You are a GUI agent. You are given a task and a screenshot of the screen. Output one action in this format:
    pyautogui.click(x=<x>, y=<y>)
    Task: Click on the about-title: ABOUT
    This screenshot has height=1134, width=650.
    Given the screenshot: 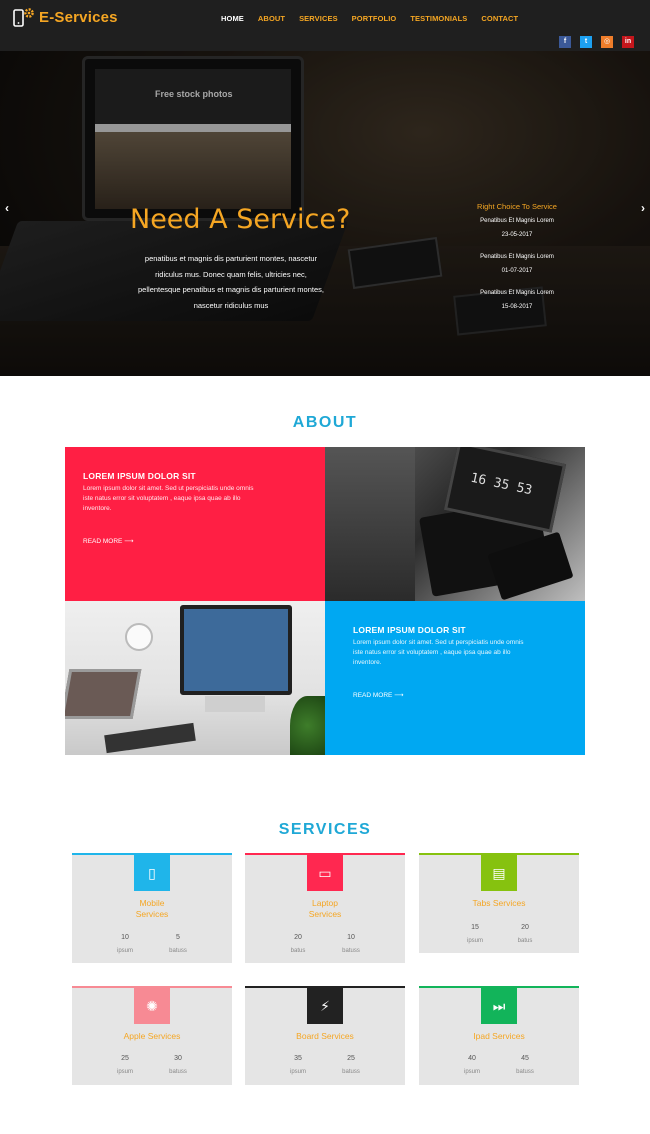 What is the action you would take?
    pyautogui.click(x=325, y=422)
    